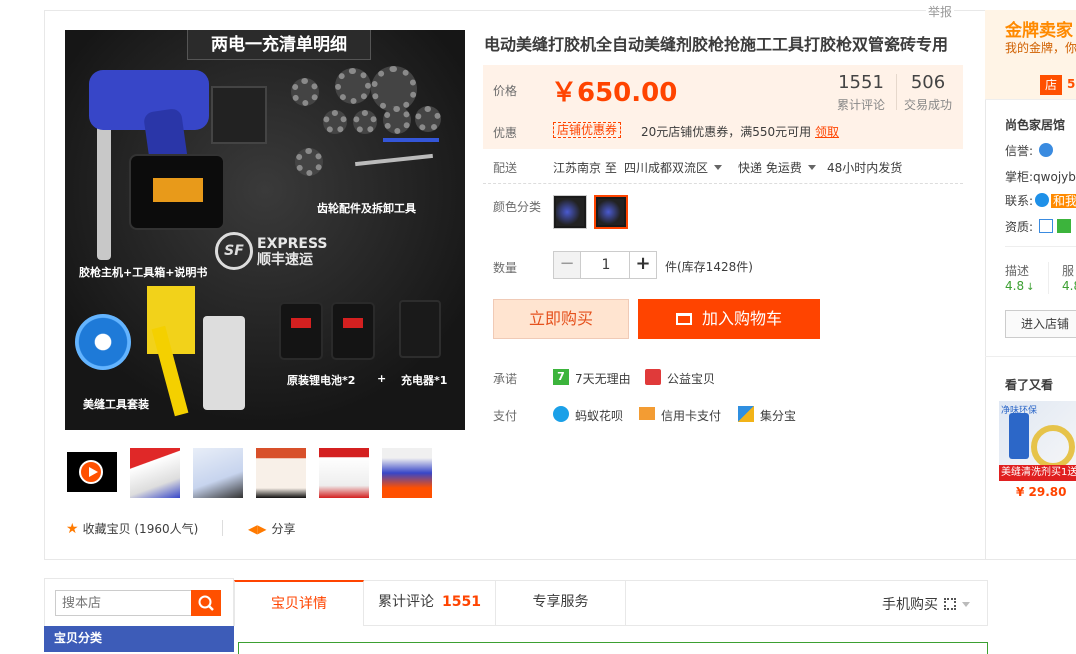 The height and width of the screenshot is (654, 1076). I want to click on search-button, so click(206, 603).